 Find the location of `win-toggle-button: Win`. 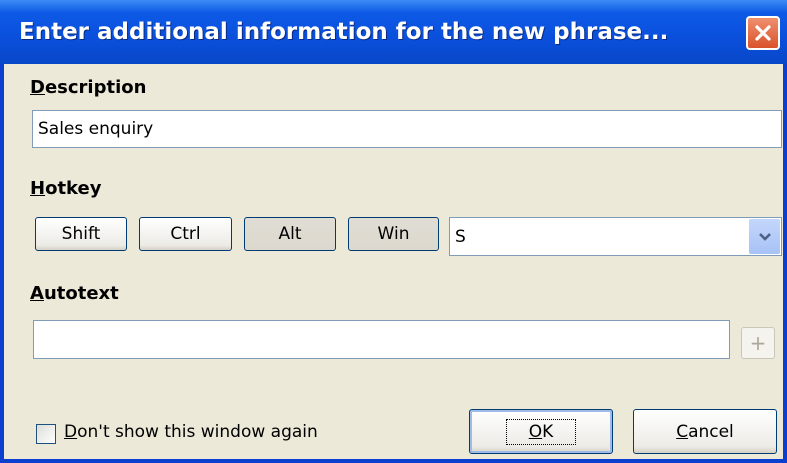

win-toggle-button: Win is located at coordinates (393, 234).